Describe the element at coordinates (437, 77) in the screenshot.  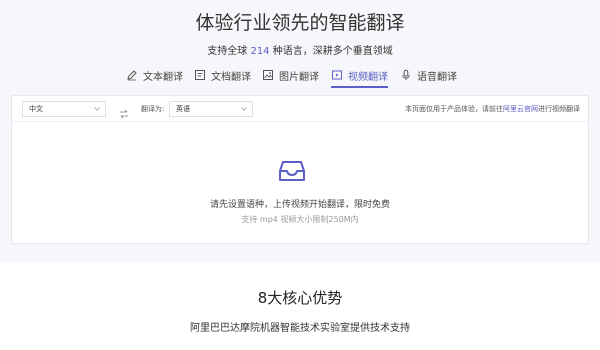
I see `tab-label: 语音翻译` at that location.